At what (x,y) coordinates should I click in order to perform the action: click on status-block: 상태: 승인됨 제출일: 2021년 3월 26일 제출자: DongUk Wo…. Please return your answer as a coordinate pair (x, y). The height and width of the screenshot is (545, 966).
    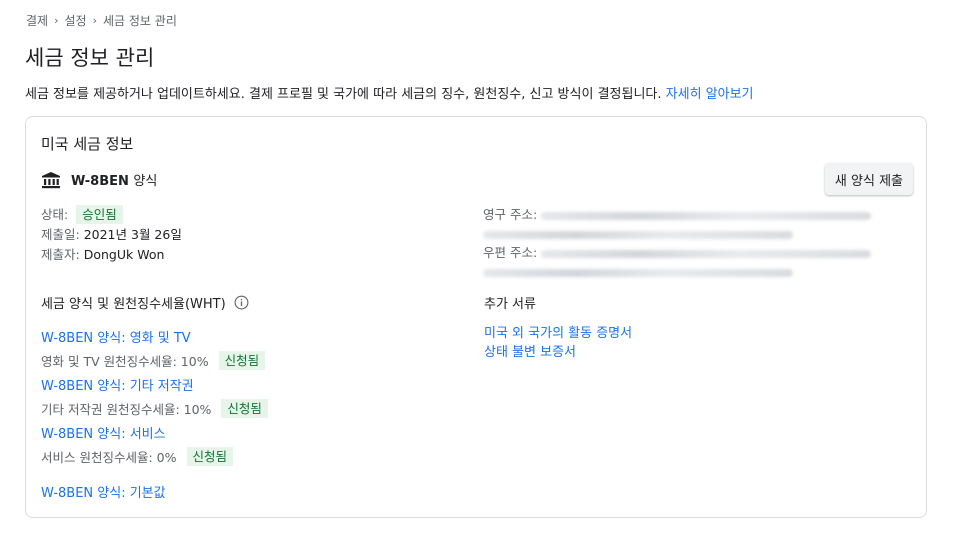
    Looking at the image, I should click on (111, 235).